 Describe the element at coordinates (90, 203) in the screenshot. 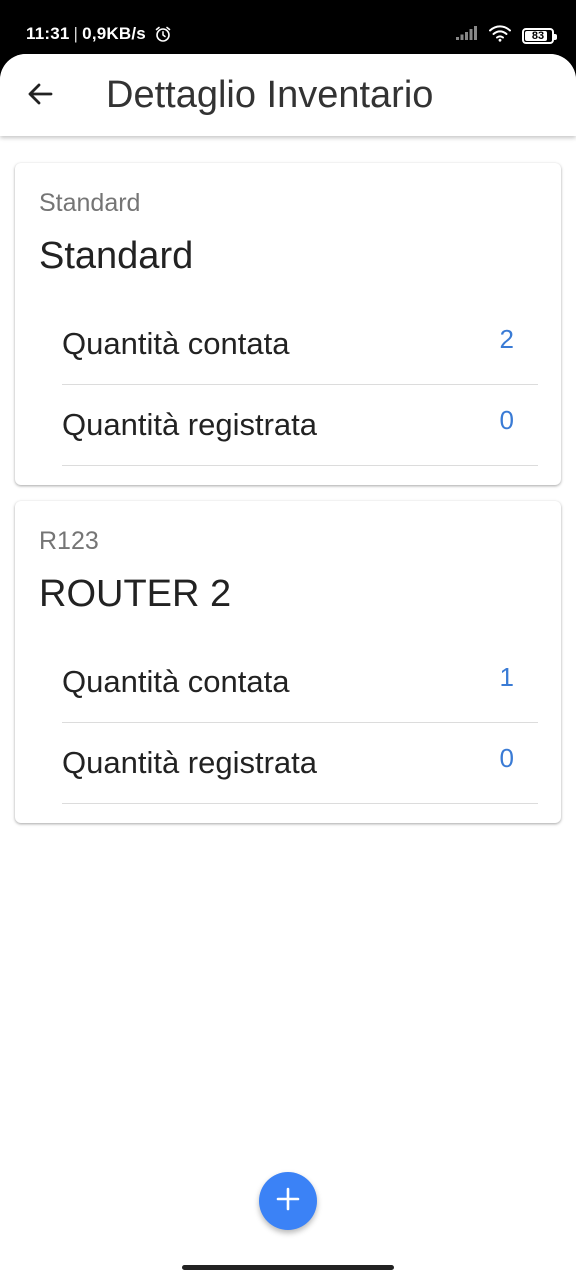

I see `item-code: Standard` at that location.